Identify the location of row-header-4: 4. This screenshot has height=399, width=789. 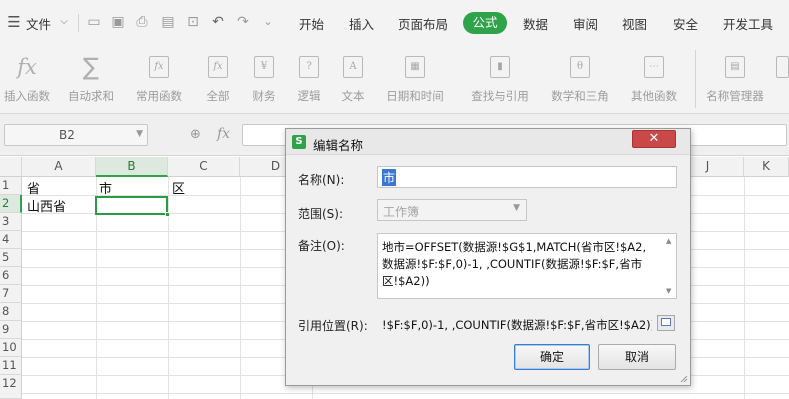
(11, 240).